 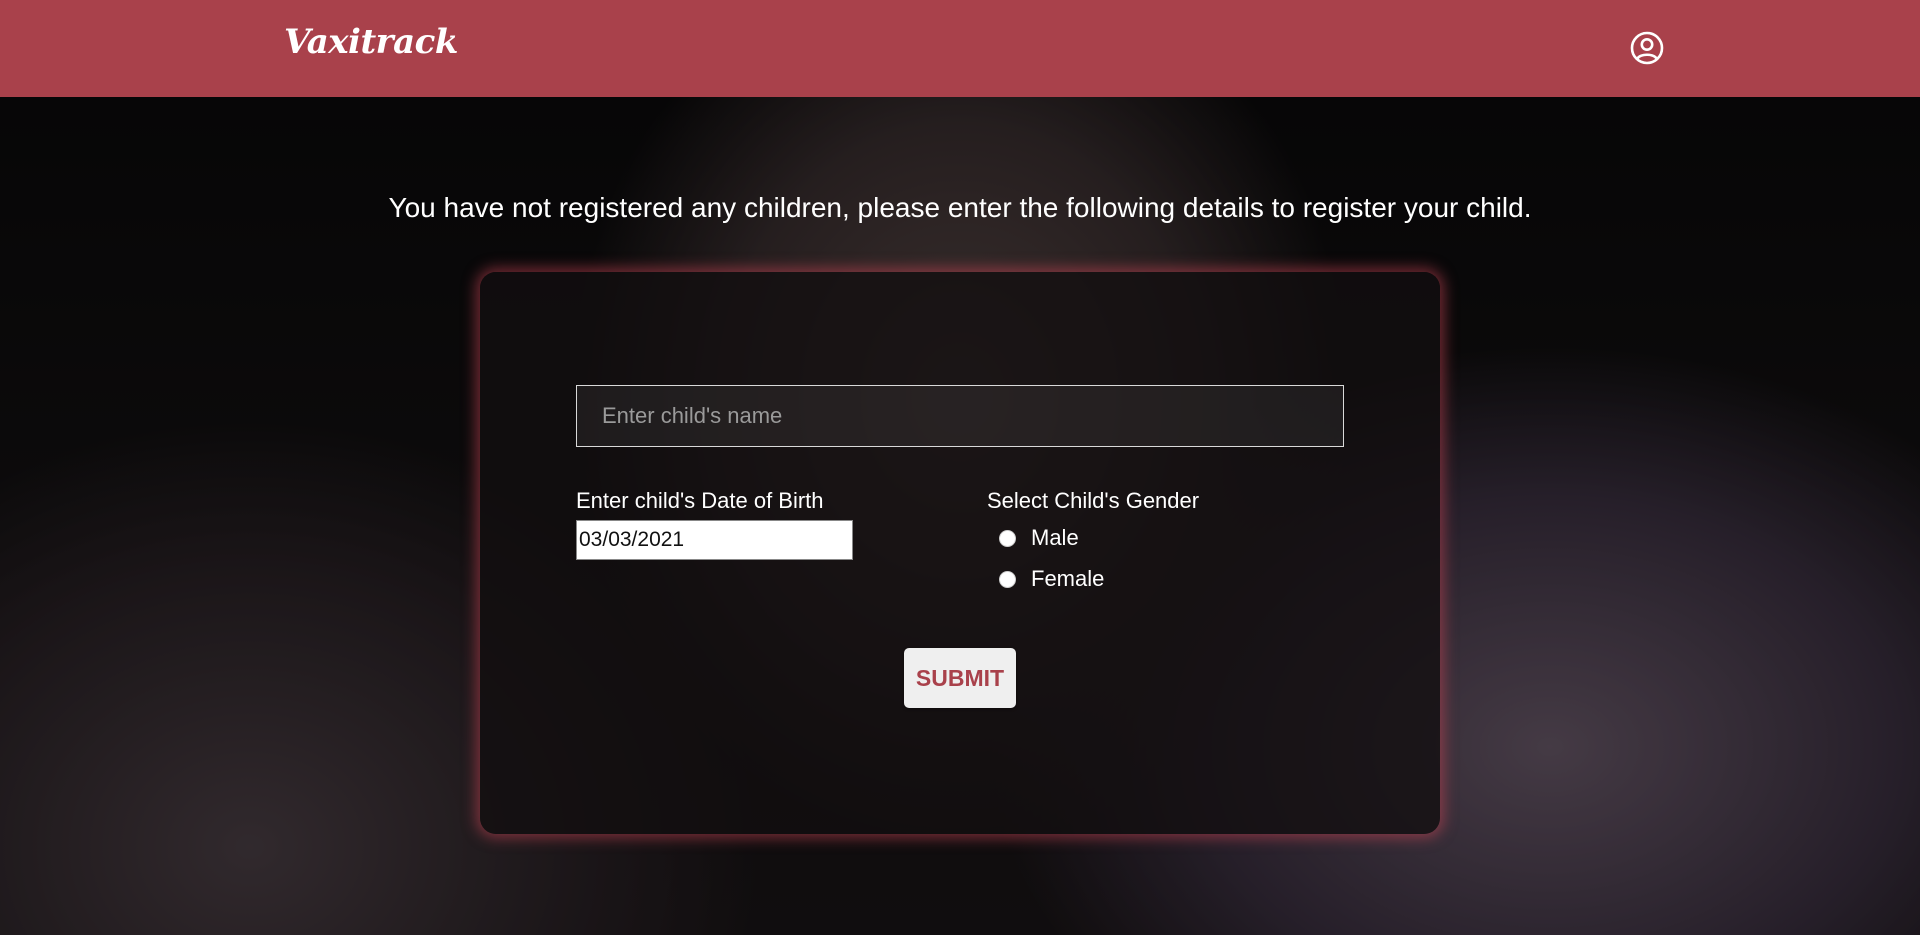 What do you see at coordinates (700, 500) in the screenshot?
I see `dob-label: Enter child's Date of Birth` at bounding box center [700, 500].